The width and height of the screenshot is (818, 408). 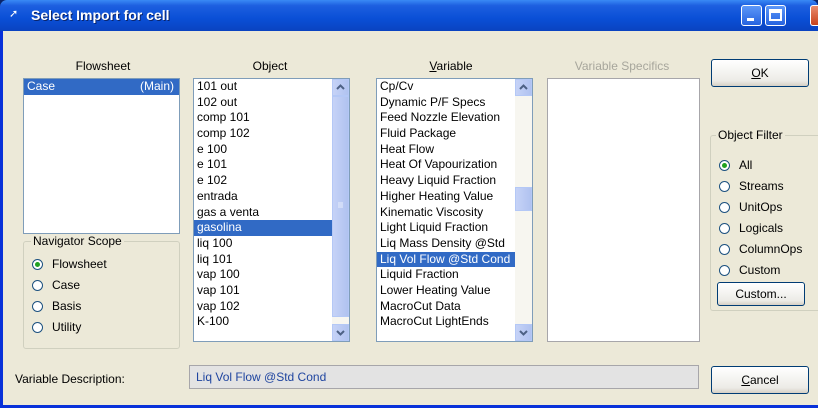 I want to click on list-item: Case (Main), so click(x=101, y=87).